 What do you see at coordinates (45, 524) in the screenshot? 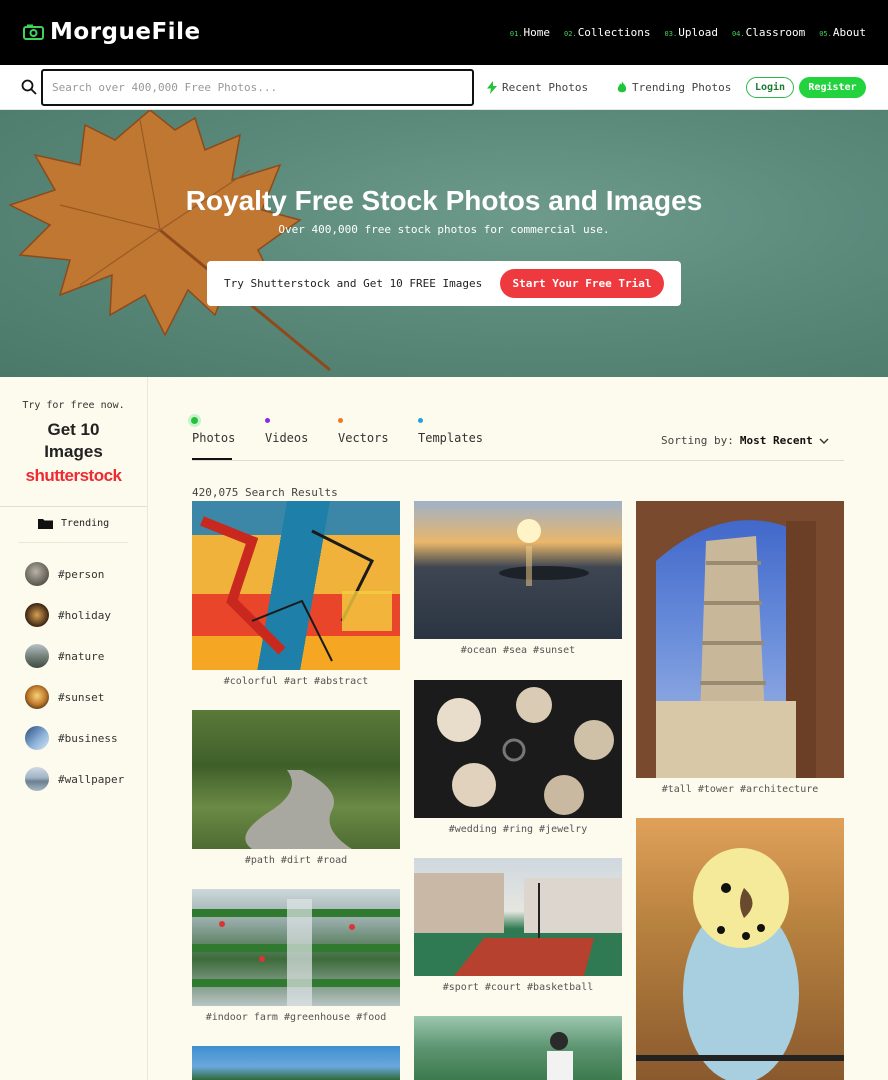
I see `folder-icon` at bounding box center [45, 524].